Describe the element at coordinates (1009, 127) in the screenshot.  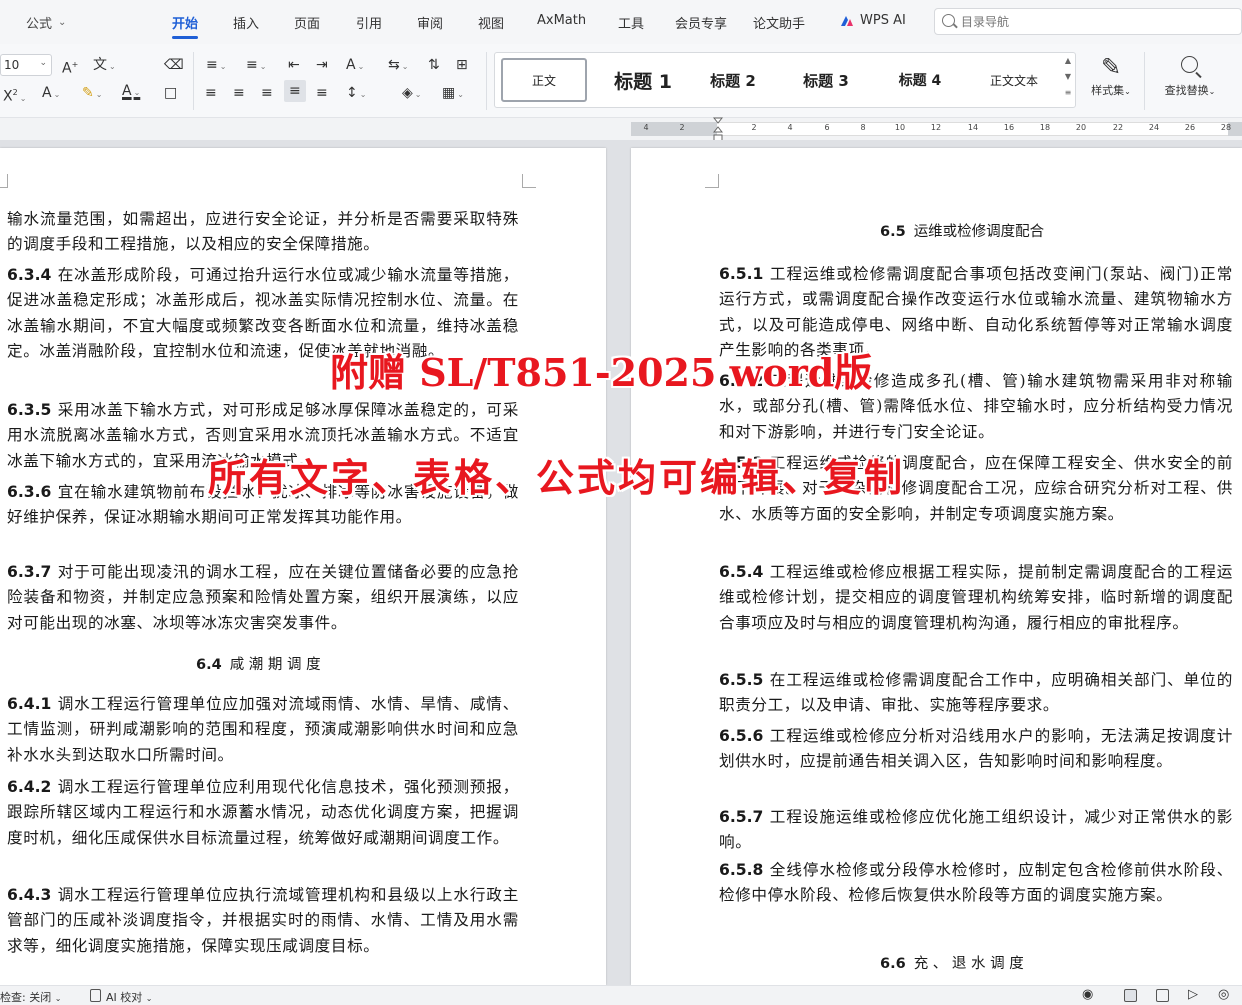
I see `ruler-tick: 16` at that location.